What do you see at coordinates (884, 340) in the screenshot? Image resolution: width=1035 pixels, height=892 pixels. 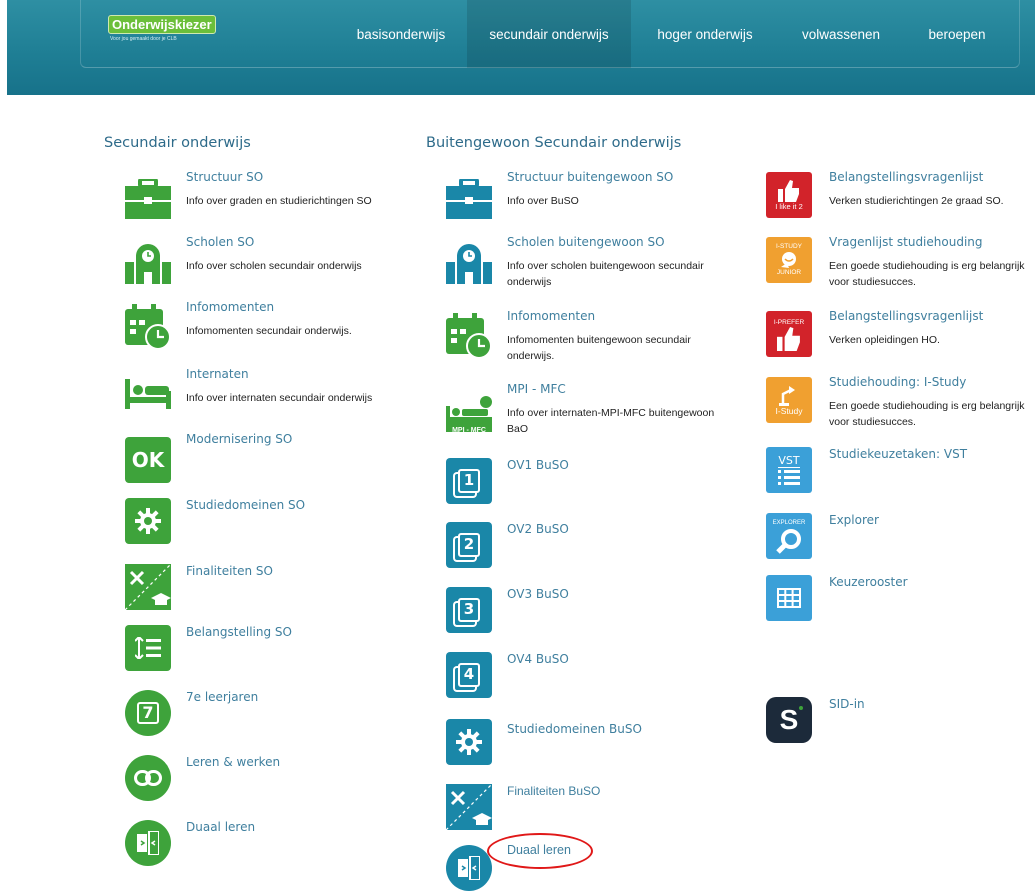 I see `entry-description: Verken opleidingen HO.` at bounding box center [884, 340].